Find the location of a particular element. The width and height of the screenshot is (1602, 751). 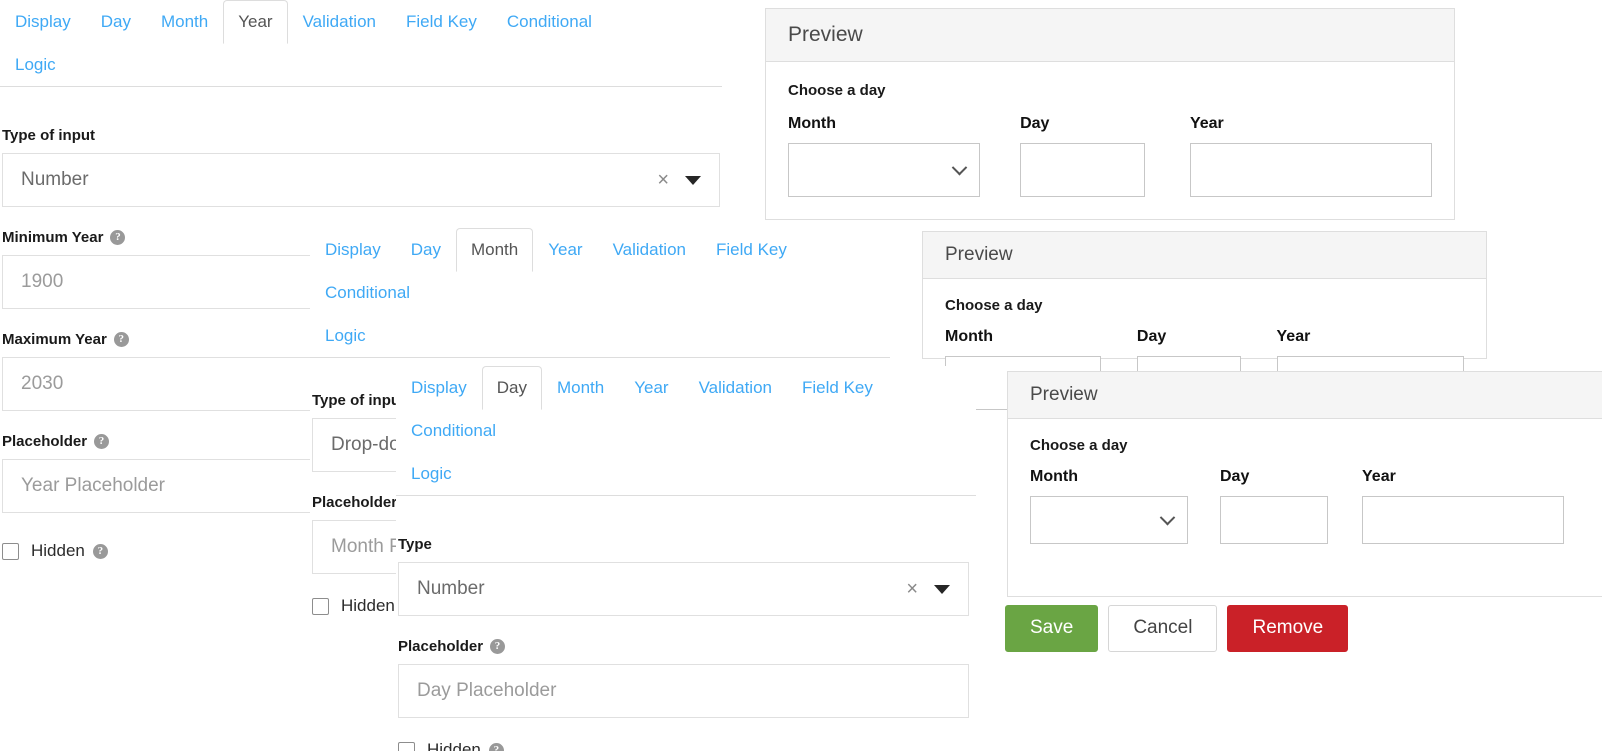

maximum-year-placeholder: 2030 is located at coordinates (42, 383).